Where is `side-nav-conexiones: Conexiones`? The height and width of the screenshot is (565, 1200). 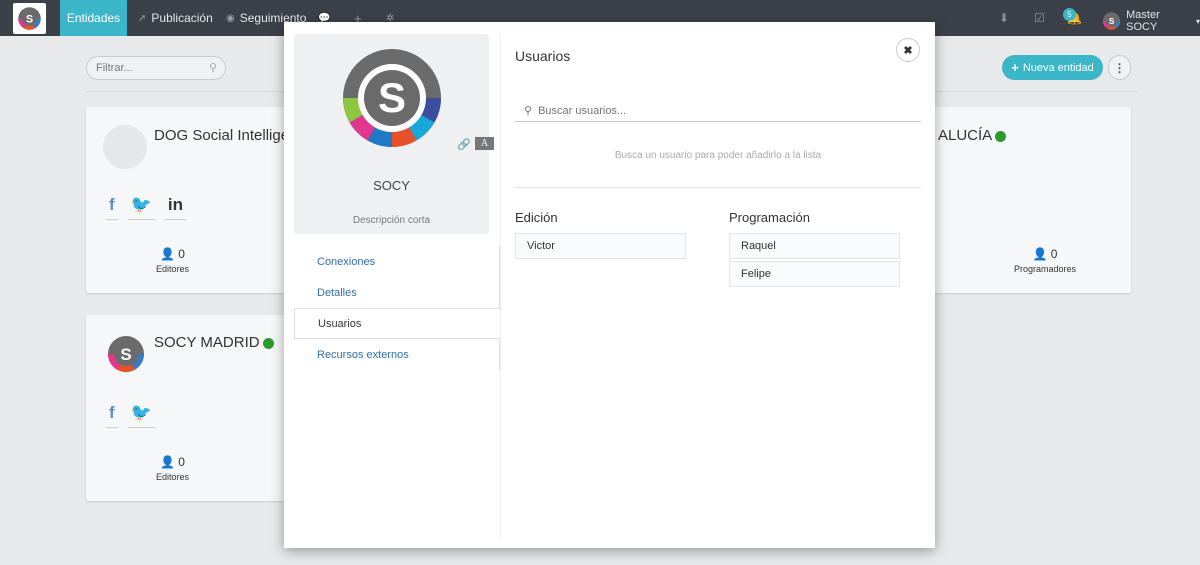 side-nav-conexiones: Conexiones is located at coordinates (397, 261).